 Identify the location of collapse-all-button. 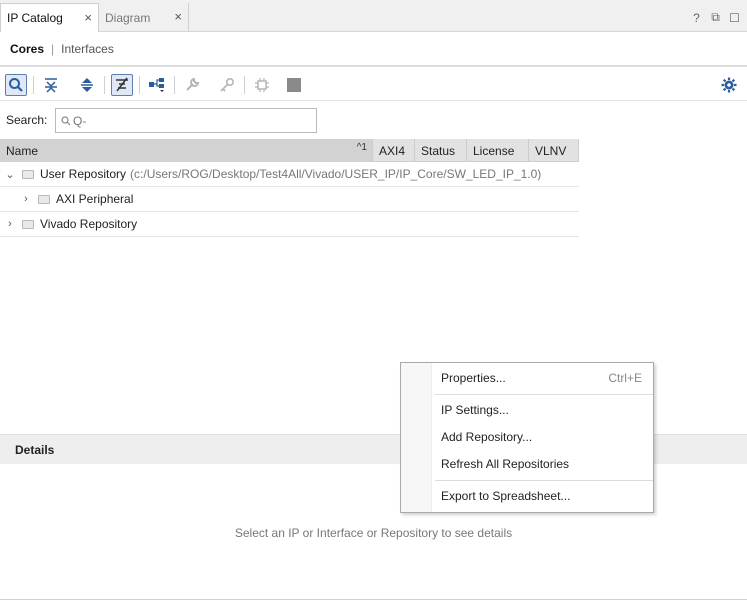
(51, 85).